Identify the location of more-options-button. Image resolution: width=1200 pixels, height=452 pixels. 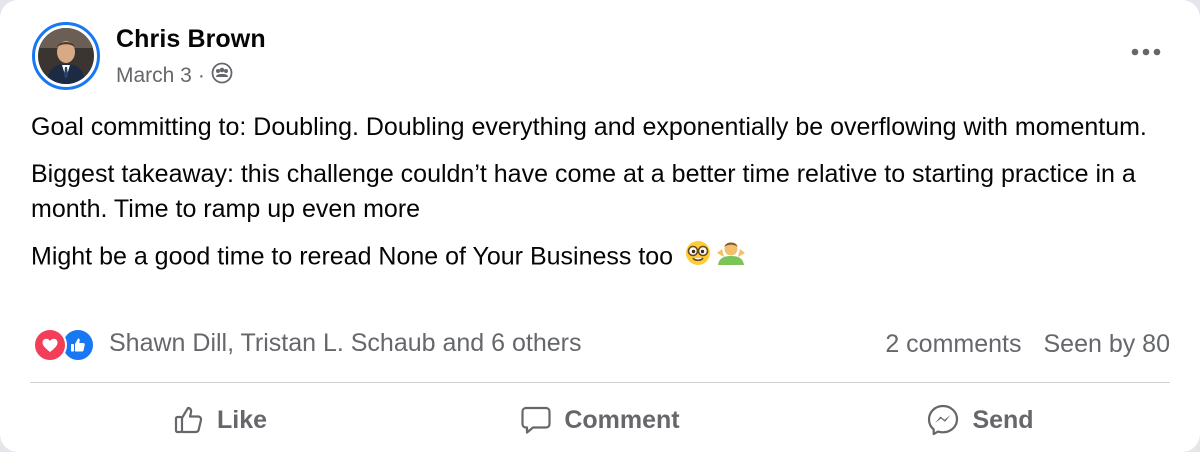
(1146, 52).